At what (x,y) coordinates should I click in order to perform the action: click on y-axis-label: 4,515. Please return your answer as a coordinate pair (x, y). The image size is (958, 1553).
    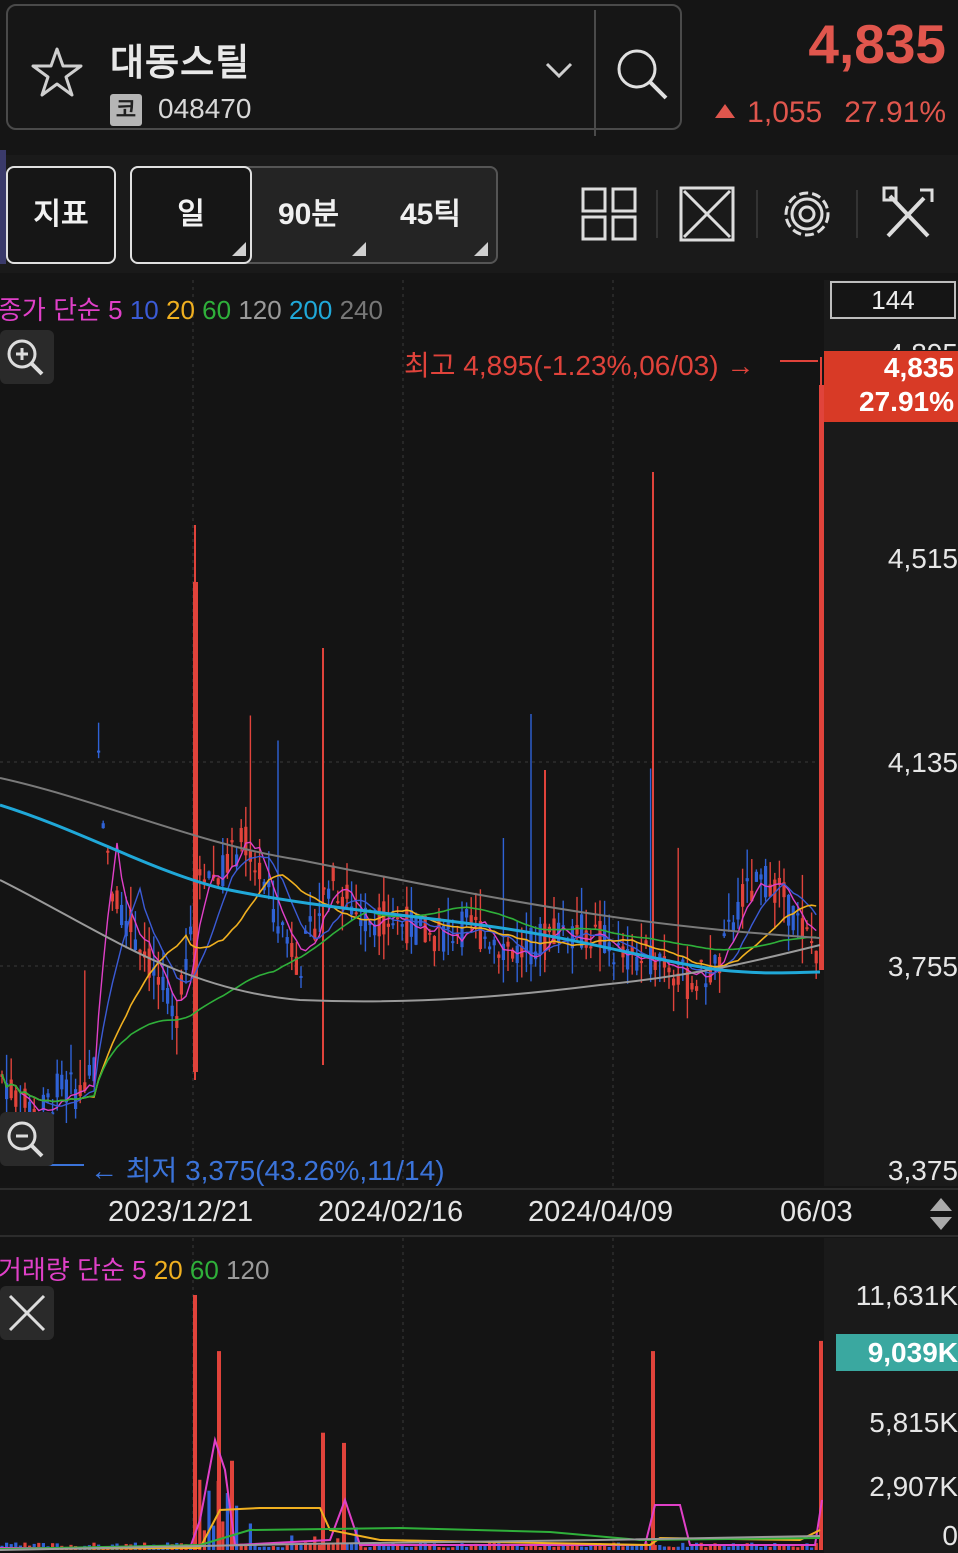
    Looking at the image, I should click on (922, 558).